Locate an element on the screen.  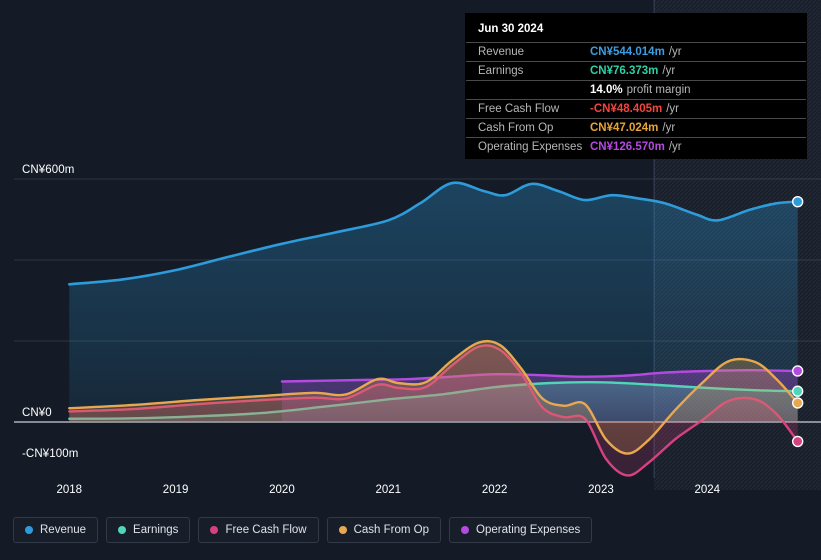
x-axis-label-2019: 2019 is located at coordinates (175, 490).